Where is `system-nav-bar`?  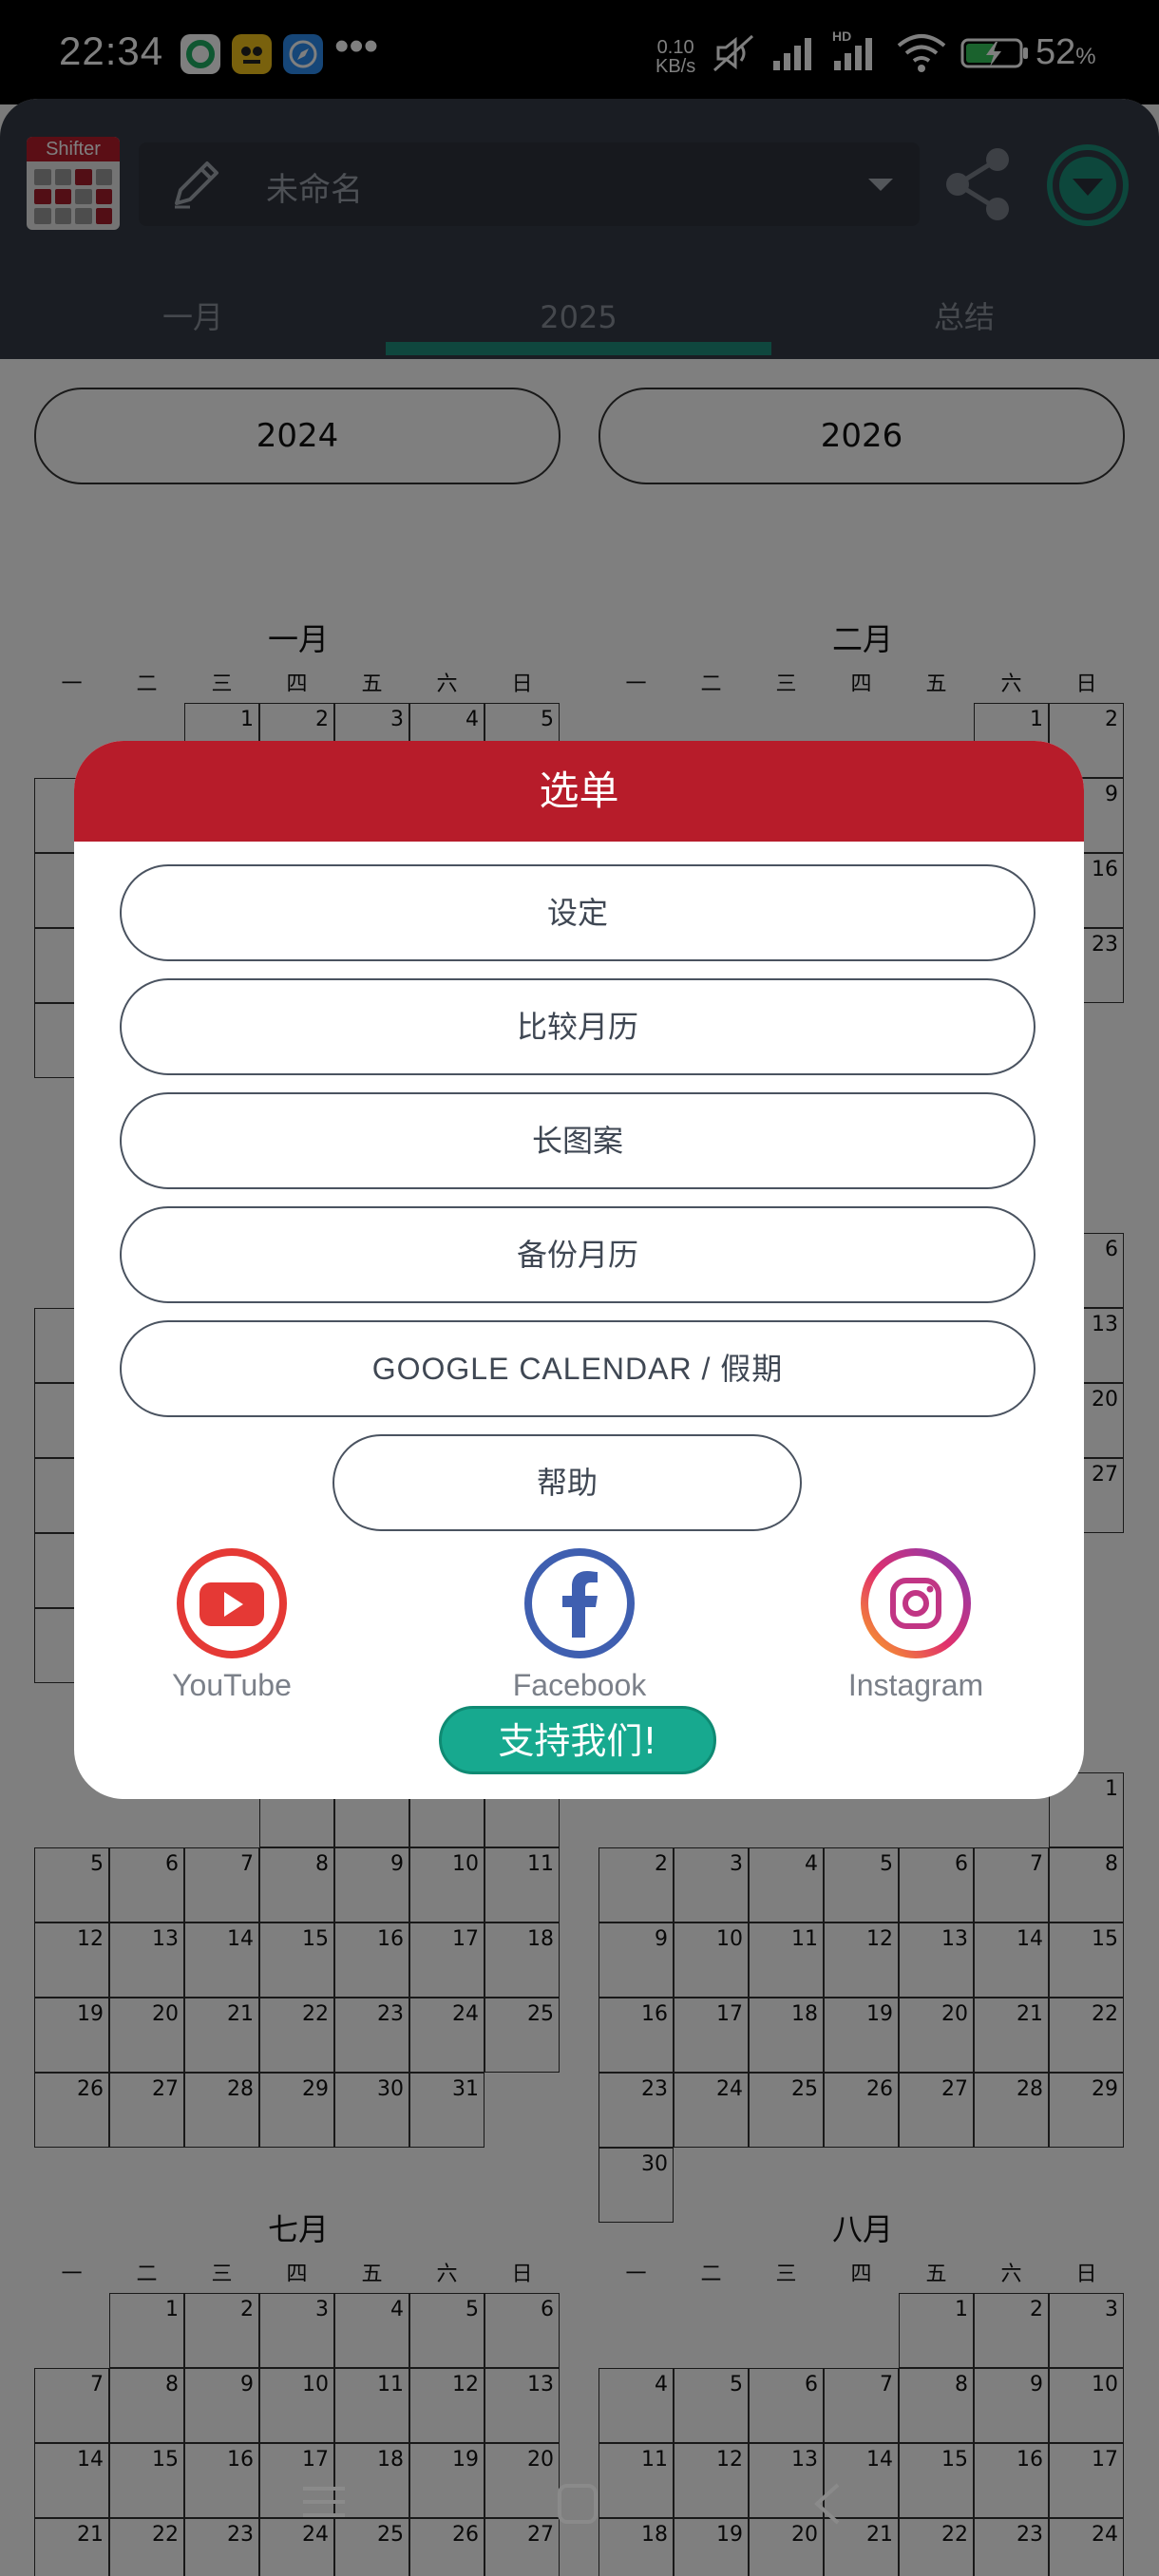 system-nav-bar is located at coordinates (579, 2500).